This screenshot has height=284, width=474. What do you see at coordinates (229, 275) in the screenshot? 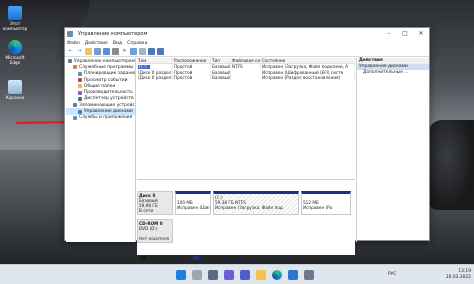
I see `widgets-icon` at bounding box center [229, 275].